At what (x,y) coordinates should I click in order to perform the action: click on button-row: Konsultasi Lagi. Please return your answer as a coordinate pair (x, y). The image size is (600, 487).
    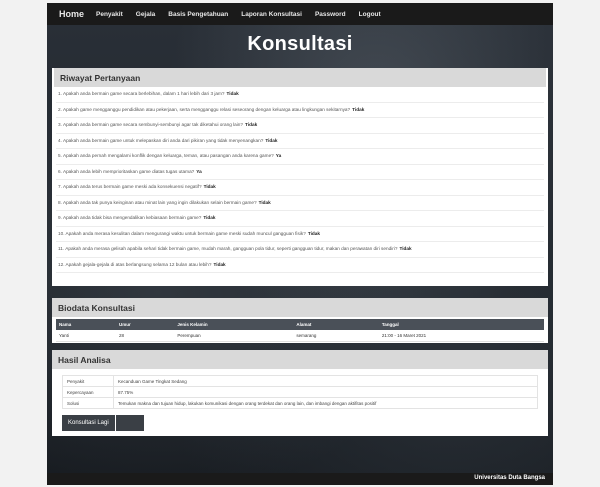
    Looking at the image, I should click on (305, 423).